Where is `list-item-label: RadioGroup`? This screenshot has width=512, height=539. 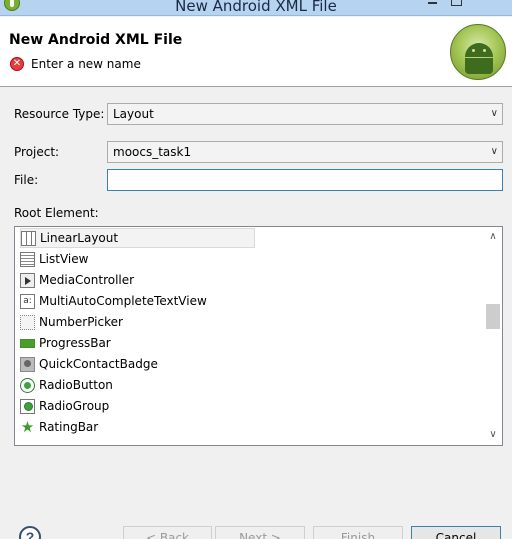 list-item-label: RadioGroup is located at coordinates (74, 406).